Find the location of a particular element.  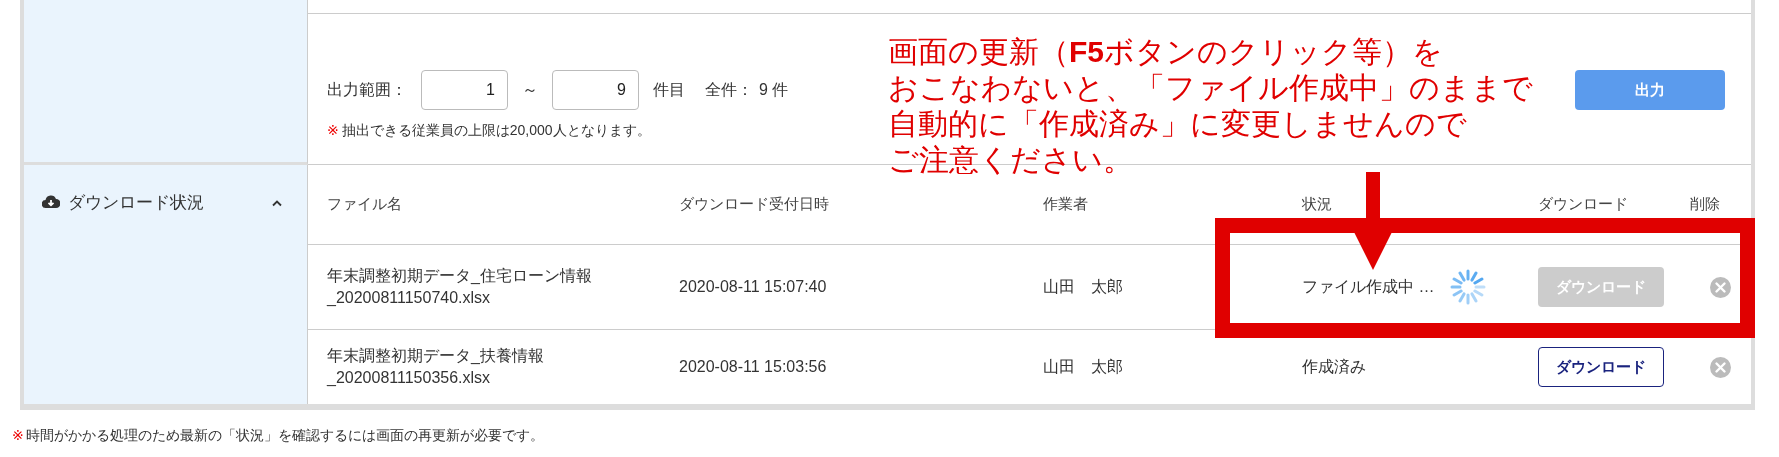

column-header: ダウンロード is located at coordinates (1595, 205).